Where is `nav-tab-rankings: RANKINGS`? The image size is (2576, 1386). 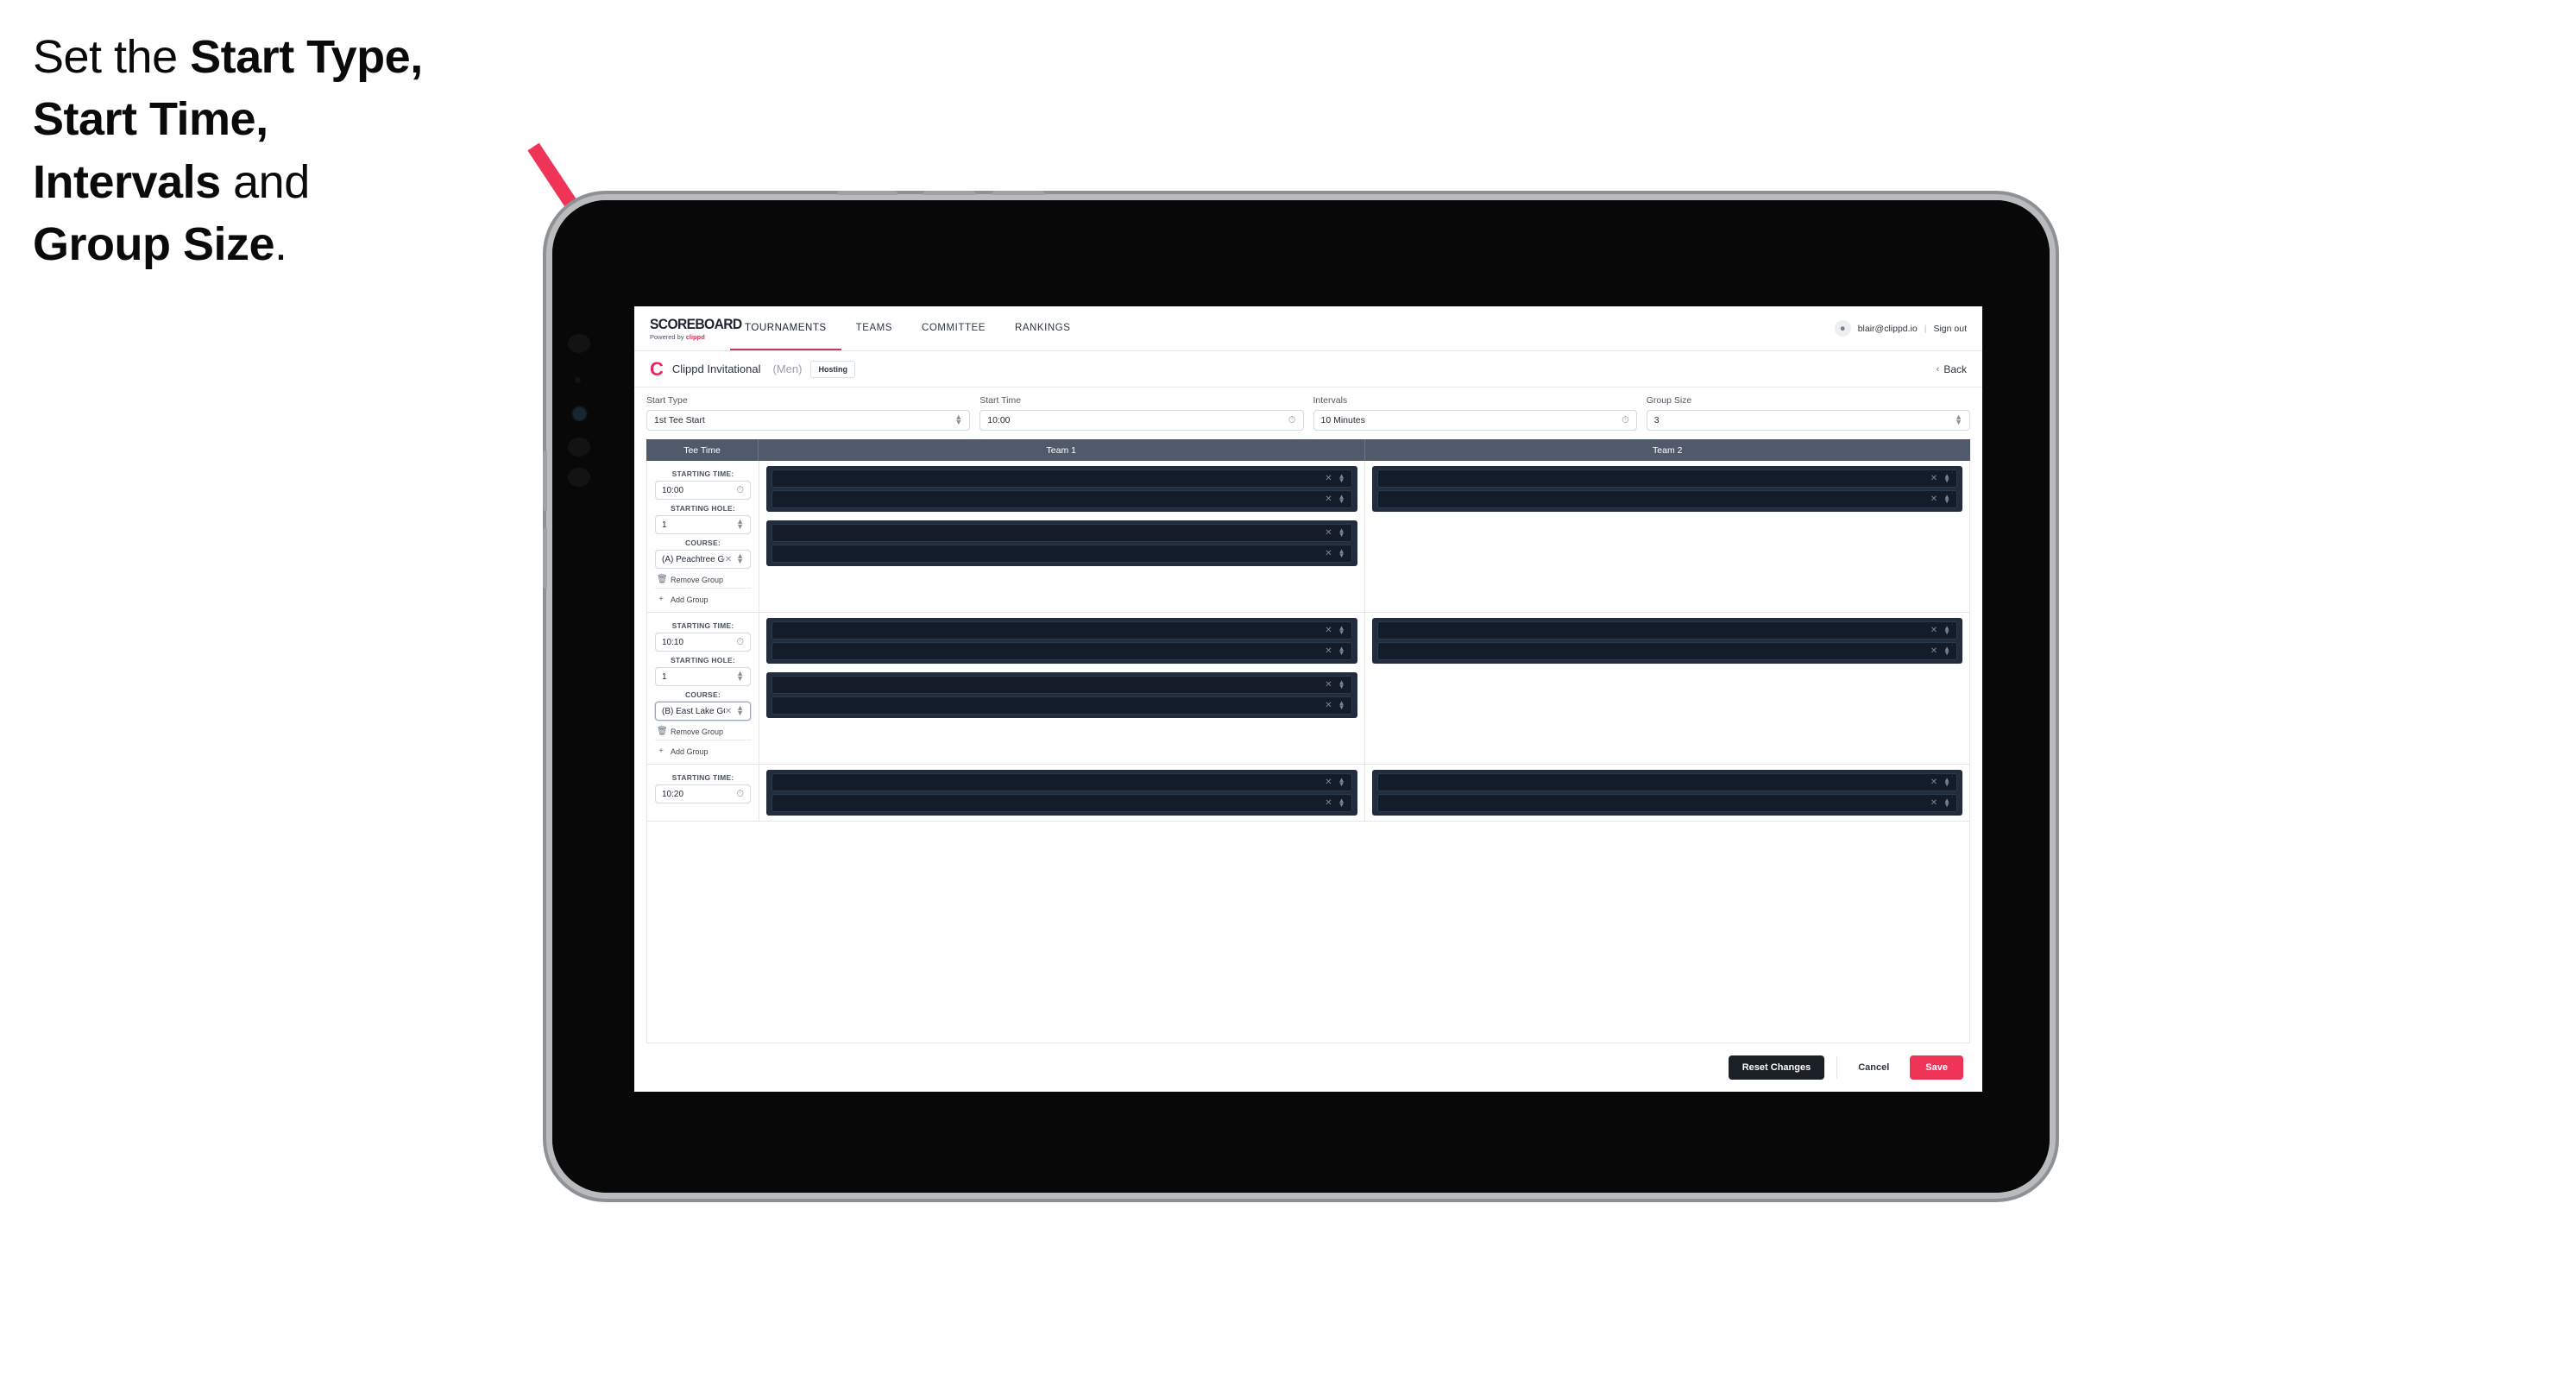 nav-tab-rankings: RANKINGS is located at coordinates (1042, 328).